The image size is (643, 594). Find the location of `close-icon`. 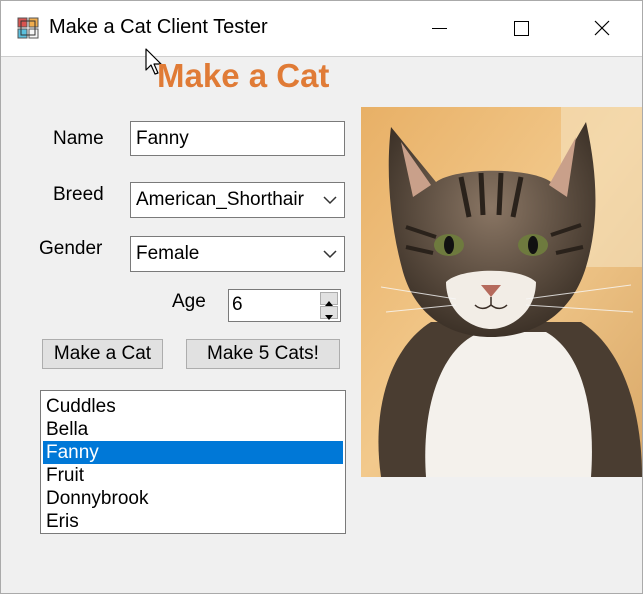

close-icon is located at coordinates (602, 28).